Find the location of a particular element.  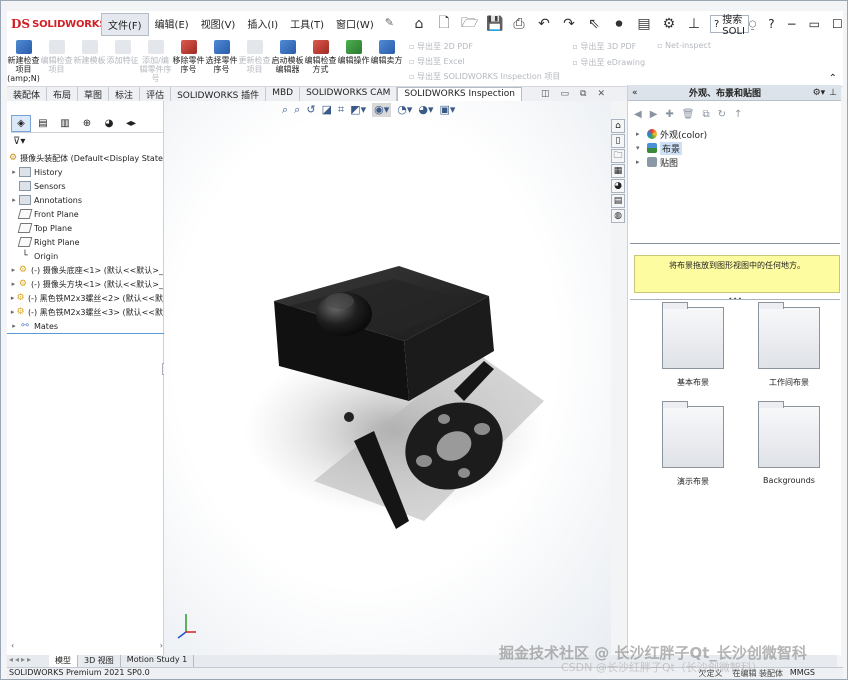

community-tab-icon: ◍ is located at coordinates (618, 216).